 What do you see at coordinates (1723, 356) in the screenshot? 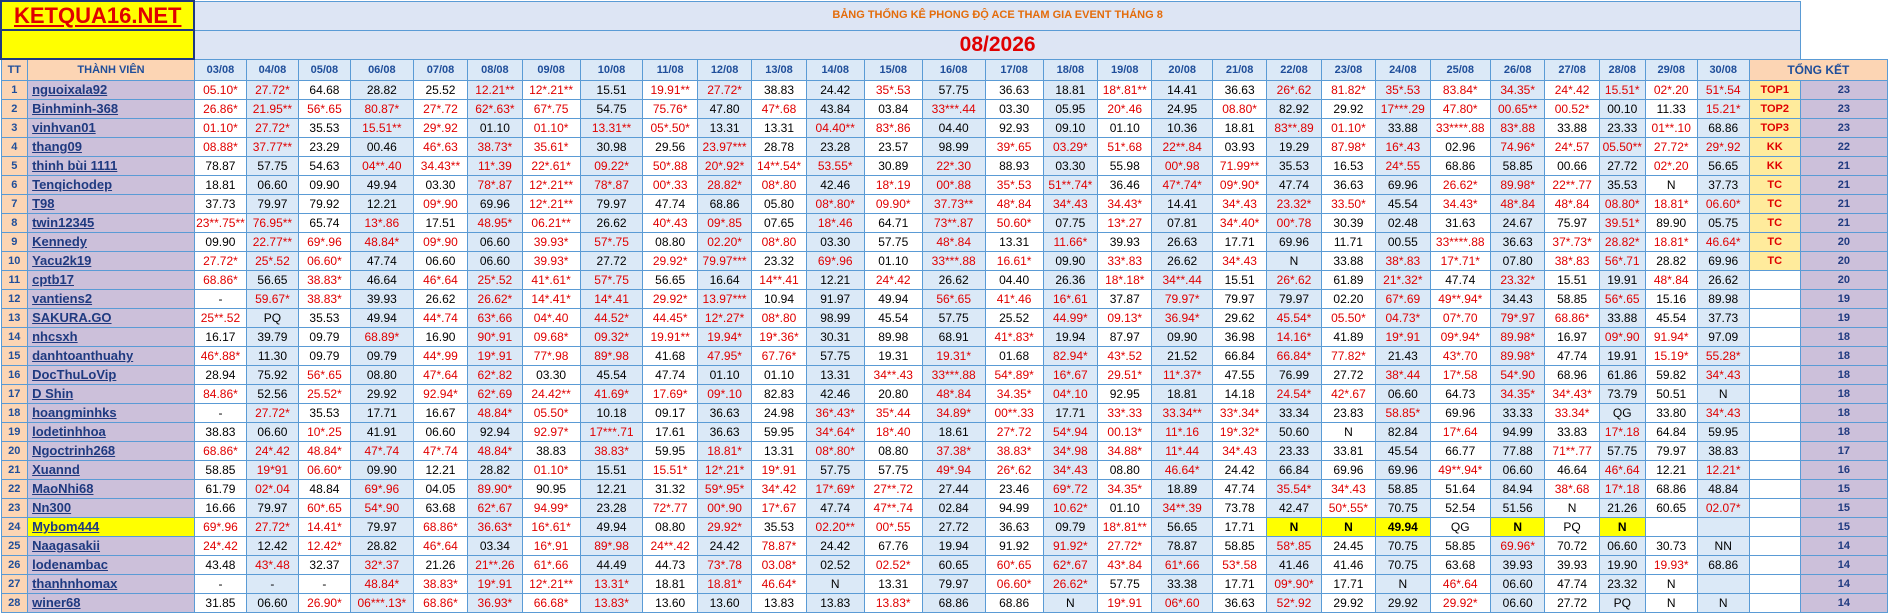
I see `result-cell: 55.28*` at bounding box center [1723, 356].